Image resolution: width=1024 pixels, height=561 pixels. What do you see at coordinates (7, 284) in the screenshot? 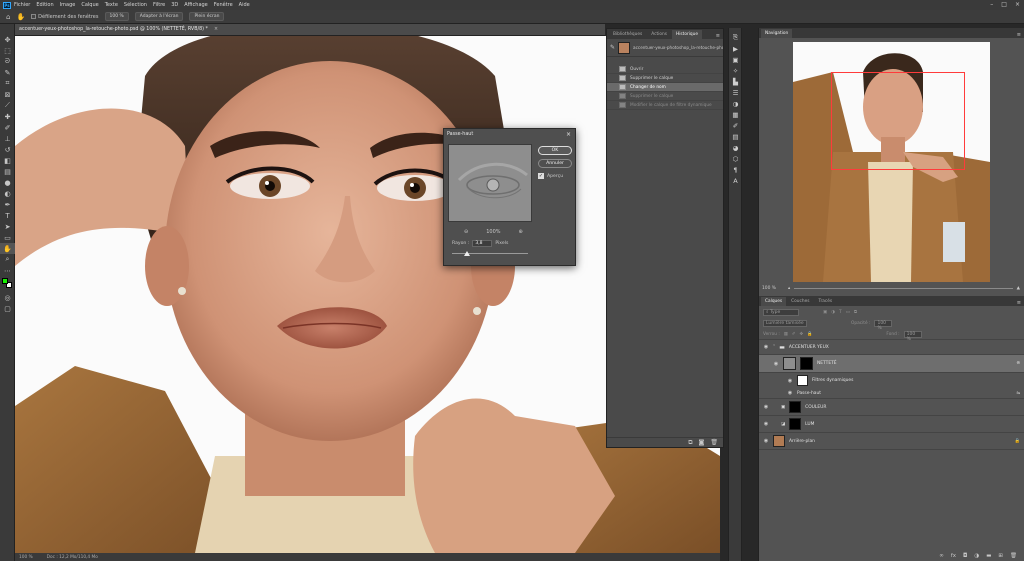
I see `color-swatches` at bounding box center [7, 284].